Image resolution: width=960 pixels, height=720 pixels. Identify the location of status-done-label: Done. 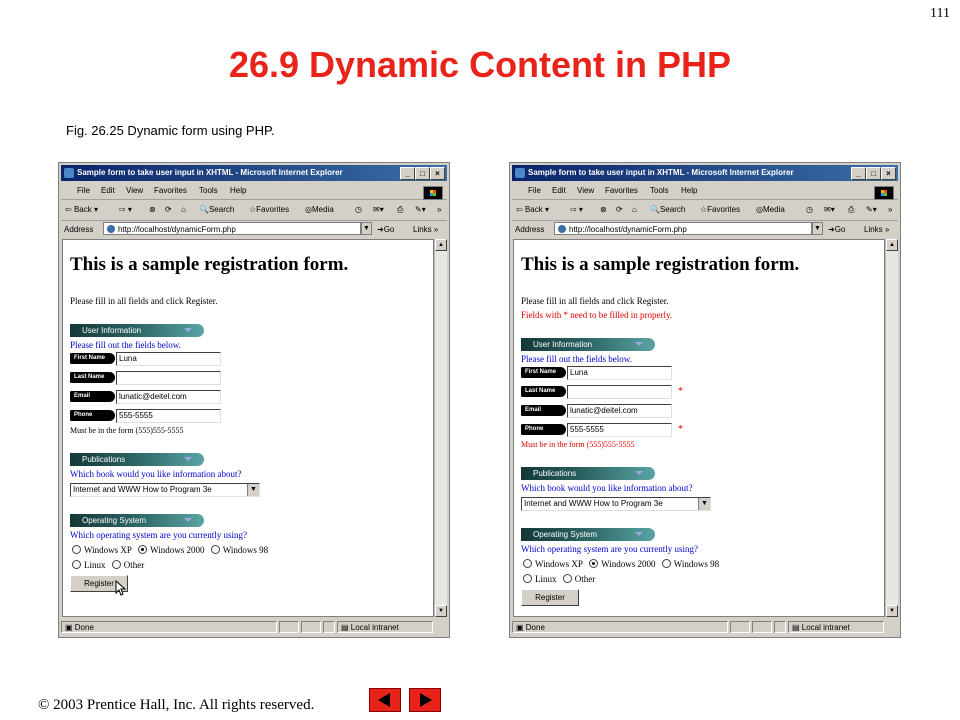
(84, 627).